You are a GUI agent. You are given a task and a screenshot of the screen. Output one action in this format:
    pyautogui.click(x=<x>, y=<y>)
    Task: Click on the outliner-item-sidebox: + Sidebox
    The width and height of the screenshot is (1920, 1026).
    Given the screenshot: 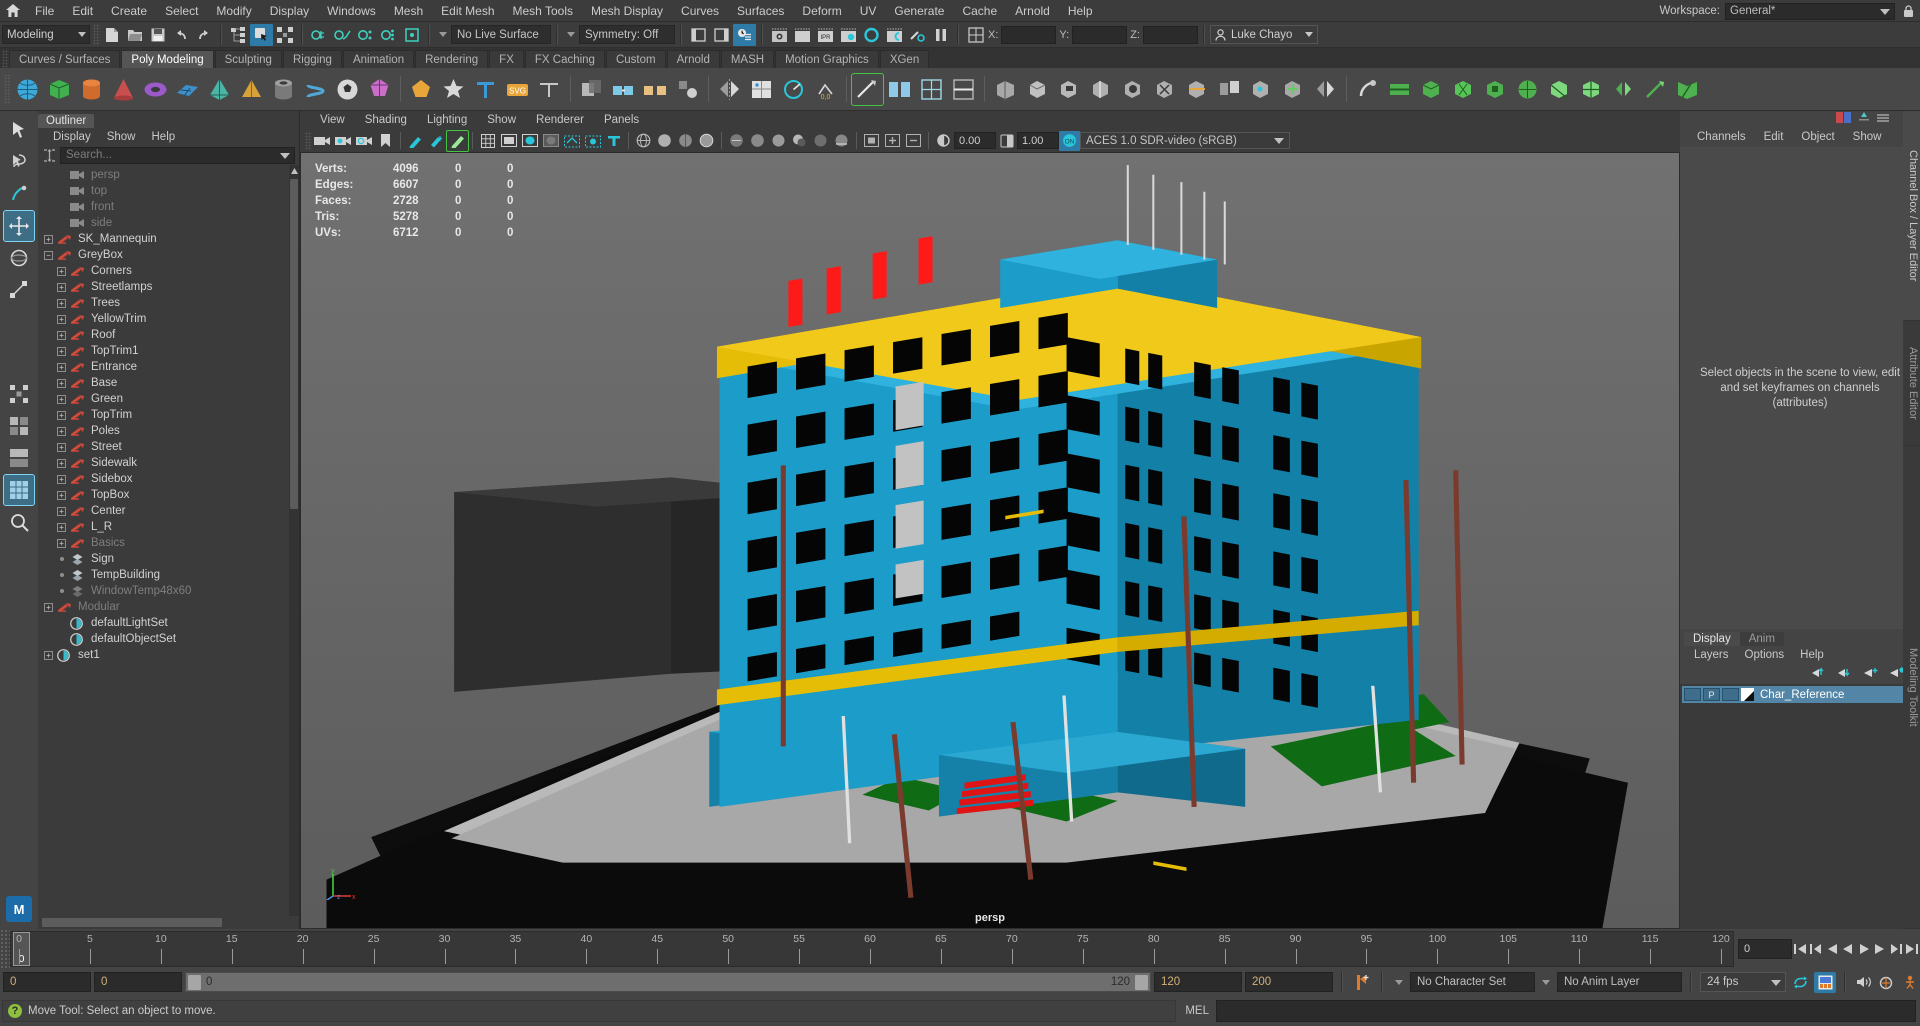 What is the action you would take?
    pyautogui.click(x=168, y=479)
    